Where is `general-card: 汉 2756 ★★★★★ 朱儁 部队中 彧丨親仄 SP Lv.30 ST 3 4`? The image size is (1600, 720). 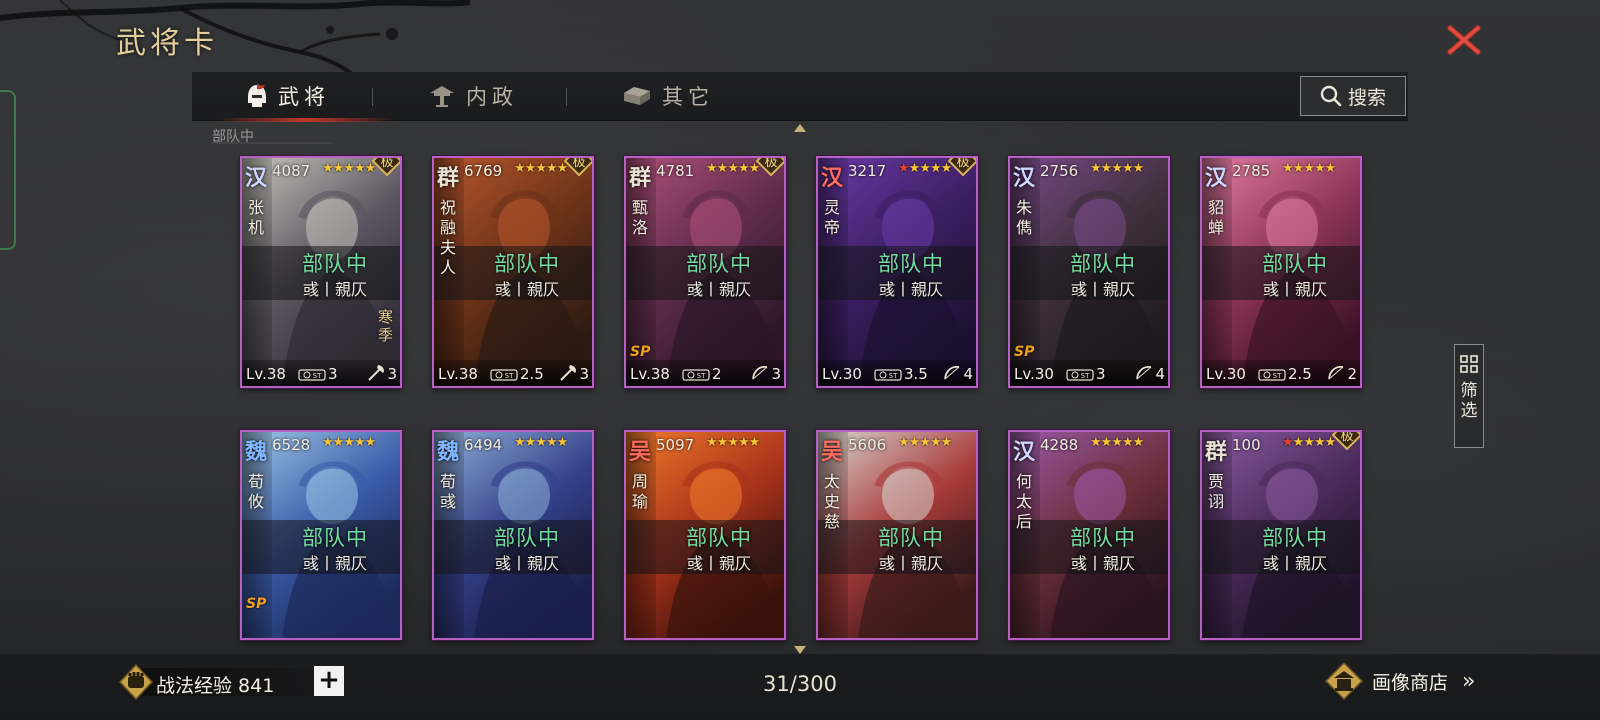
general-card: 汉 2756 ★★★★★ 朱儁 部队中 彧丨親仄 SP Lv.30 ST 3 4 is located at coordinates (1089, 272).